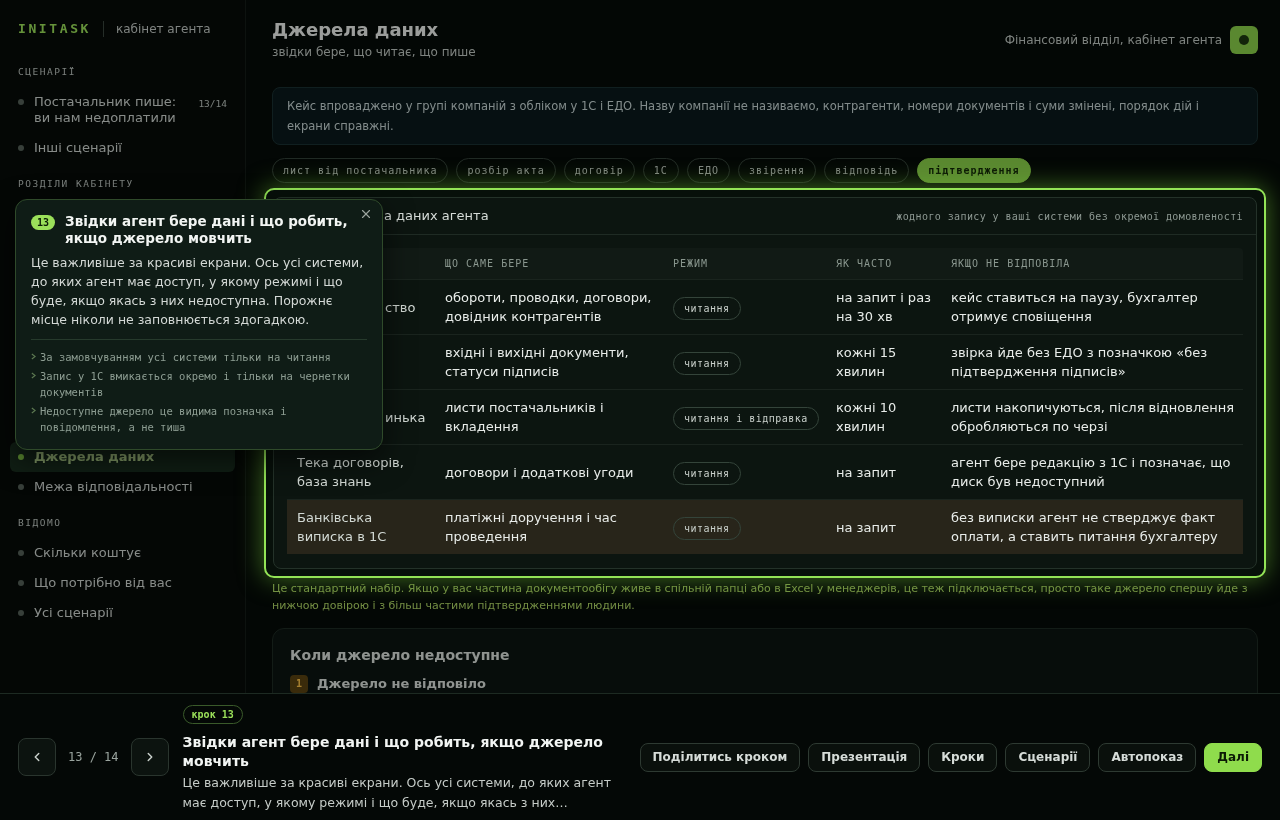 Image resolution: width=1280 pixels, height=820 pixels. What do you see at coordinates (40, 523) in the screenshot?
I see `section-heading: ВІДОМО` at bounding box center [40, 523].